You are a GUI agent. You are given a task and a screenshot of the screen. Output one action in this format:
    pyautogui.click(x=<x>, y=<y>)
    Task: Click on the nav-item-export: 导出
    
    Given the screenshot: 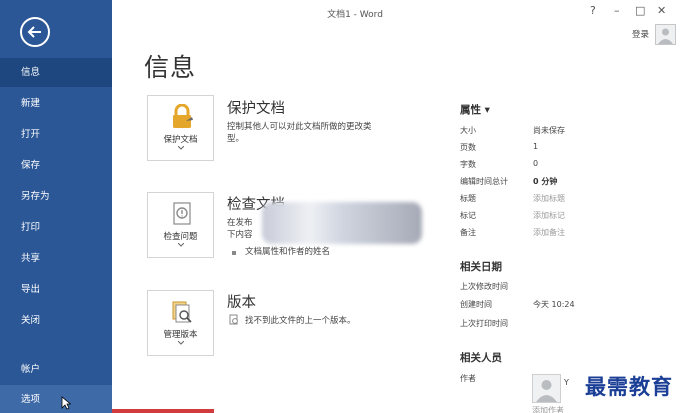 What is the action you would take?
    pyautogui.click(x=56, y=289)
    